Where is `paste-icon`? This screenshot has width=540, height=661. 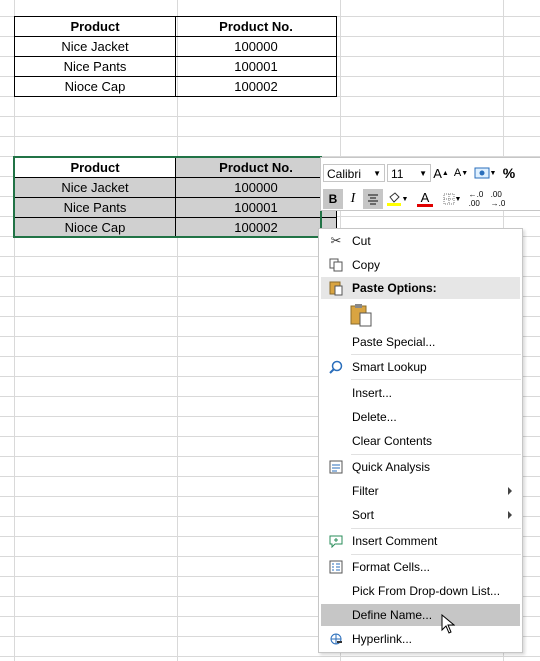
paste-icon is located at coordinates (361, 315).